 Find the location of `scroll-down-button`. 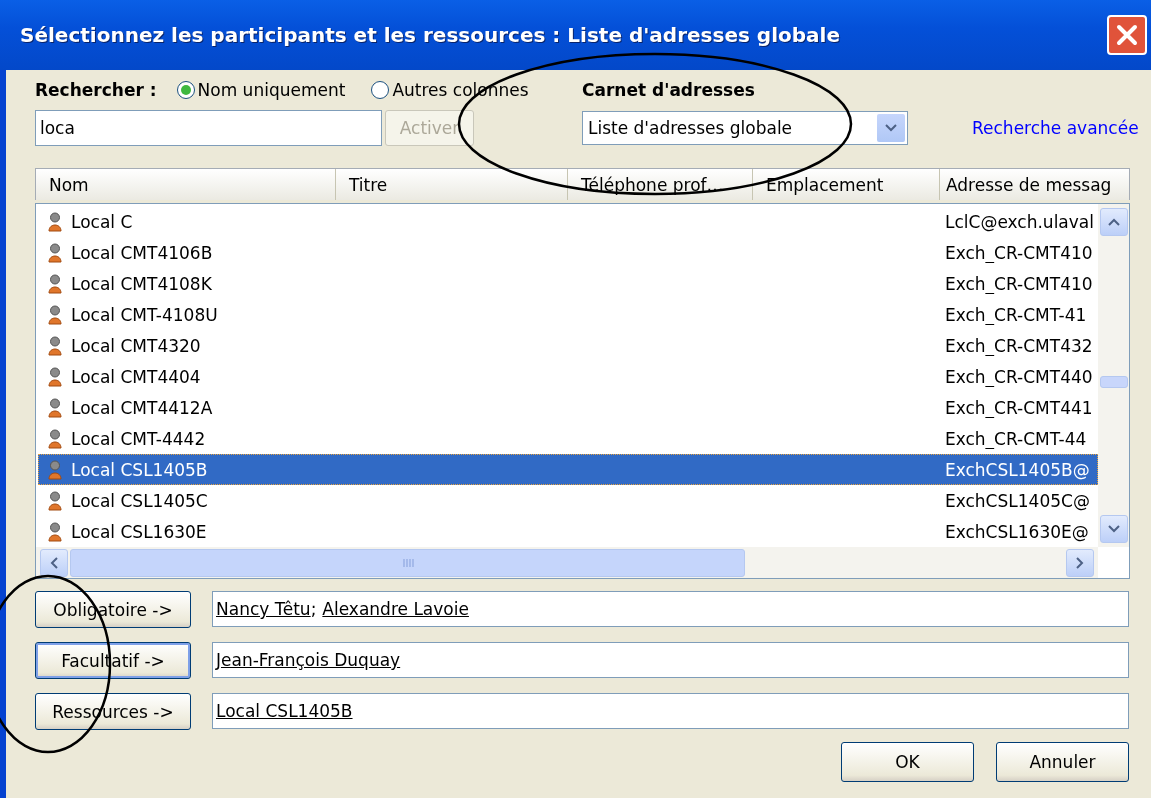

scroll-down-button is located at coordinates (1113, 529).